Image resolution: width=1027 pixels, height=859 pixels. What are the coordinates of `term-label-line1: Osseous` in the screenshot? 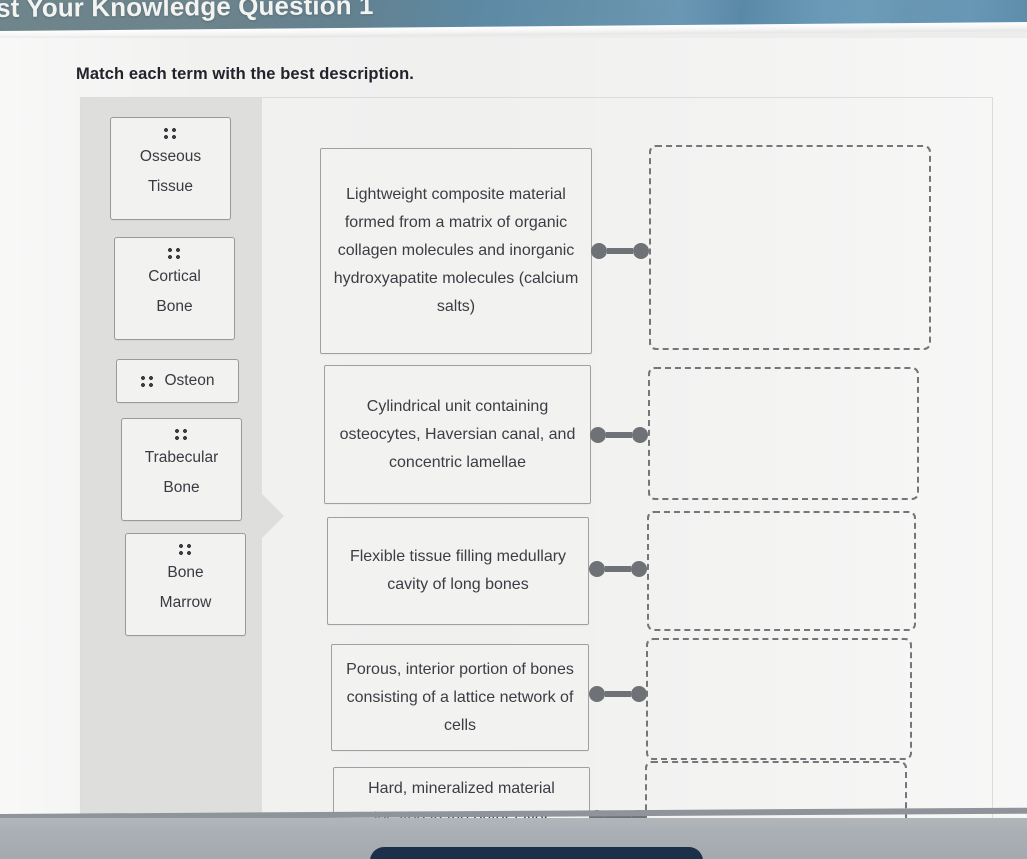 It's located at (170, 156).